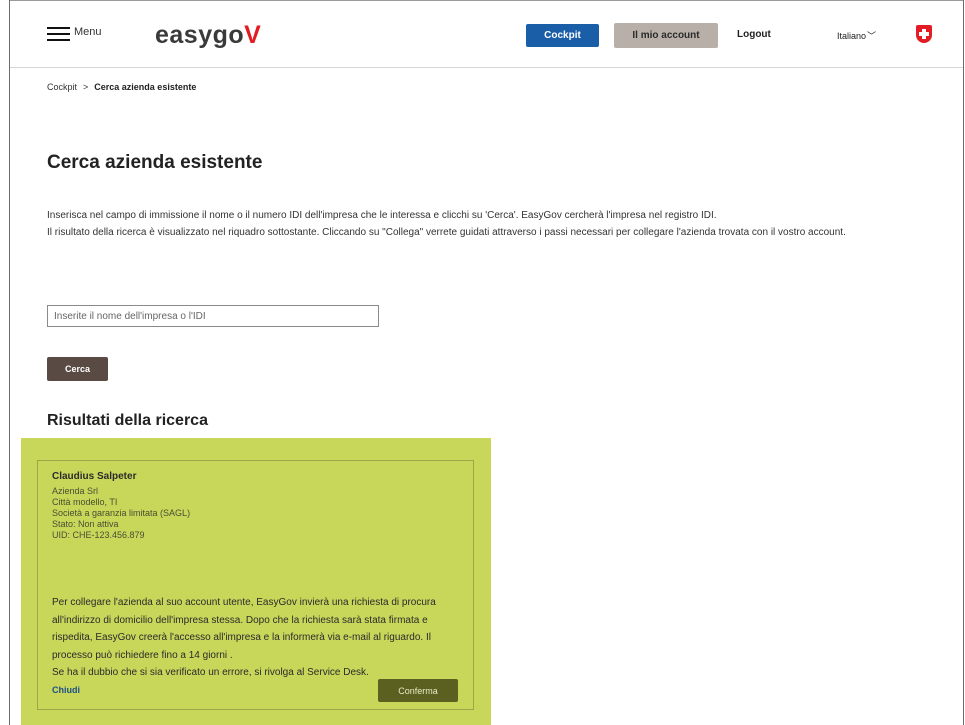  Describe the element at coordinates (77, 369) in the screenshot. I see `search-button: Cerca` at that location.